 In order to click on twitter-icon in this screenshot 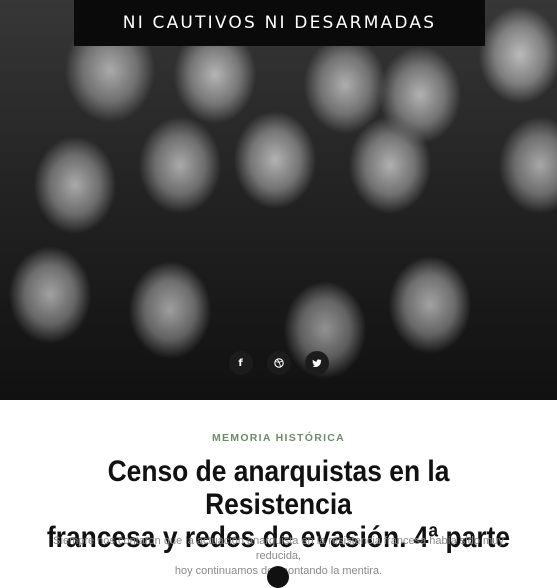, I will do `click(316, 363)`.